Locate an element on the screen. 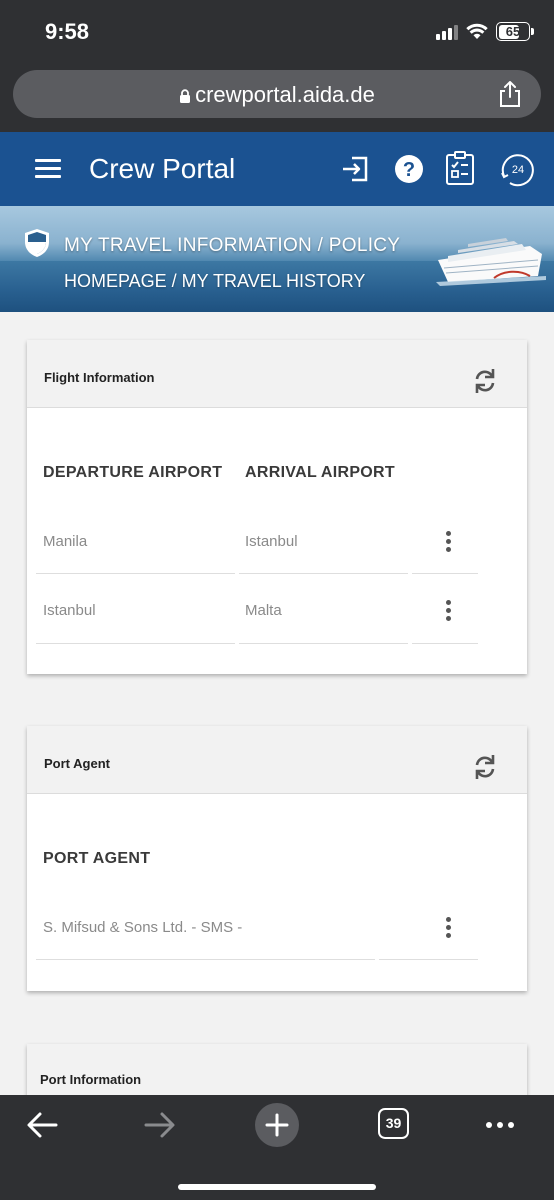 This screenshot has width=554, height=1200. status-clock: 9:58 is located at coordinates (67, 31).